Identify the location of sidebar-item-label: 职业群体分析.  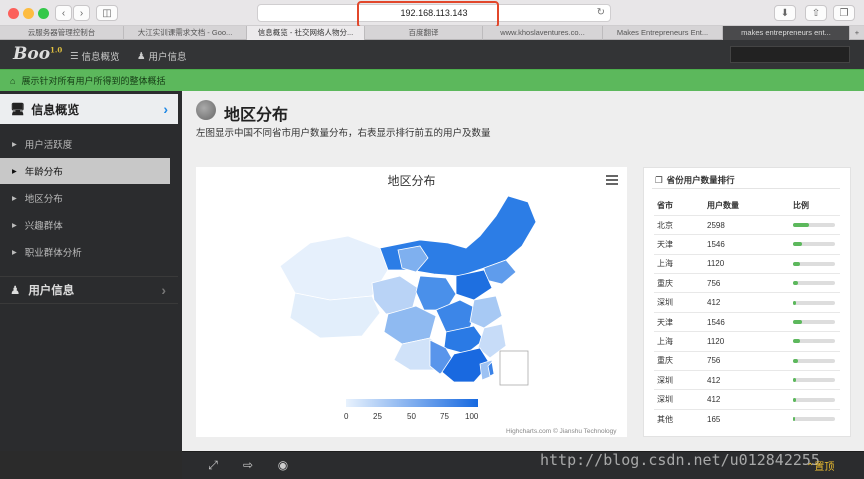
(53, 253).